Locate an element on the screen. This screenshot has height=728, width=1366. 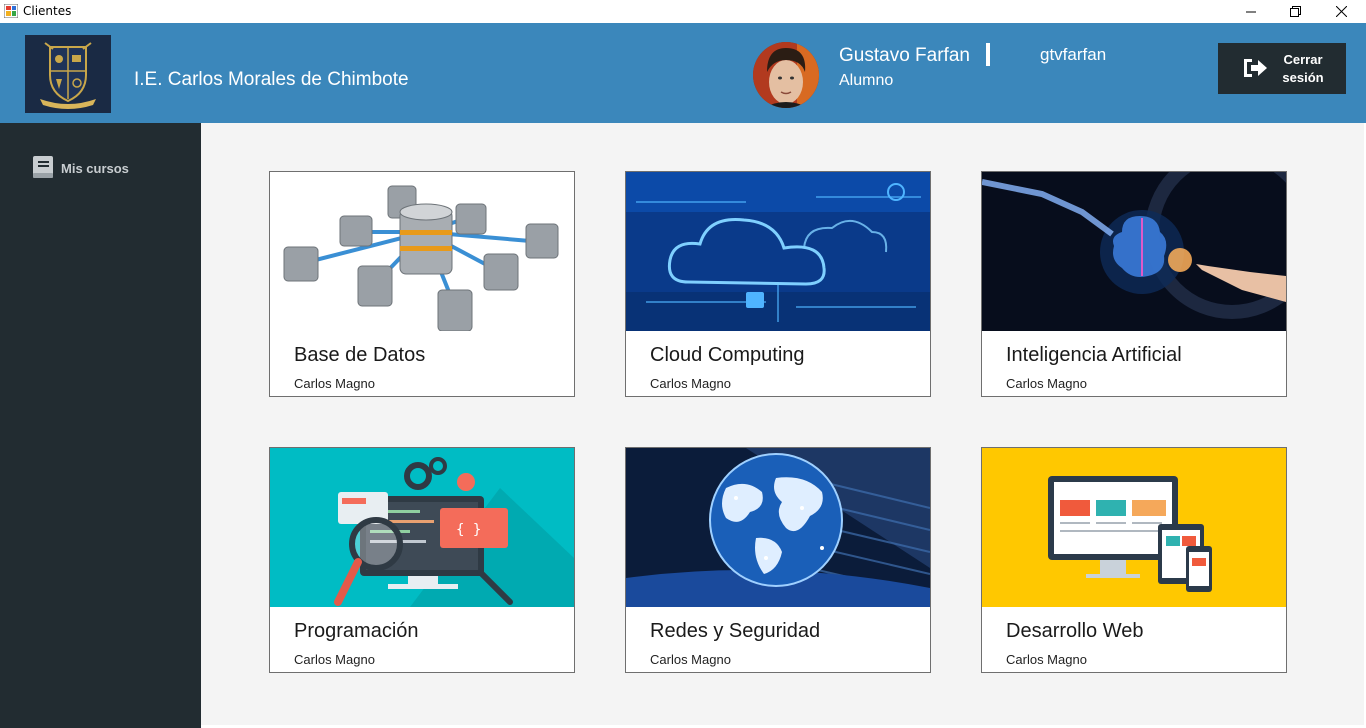
school-logo is located at coordinates (68, 74).